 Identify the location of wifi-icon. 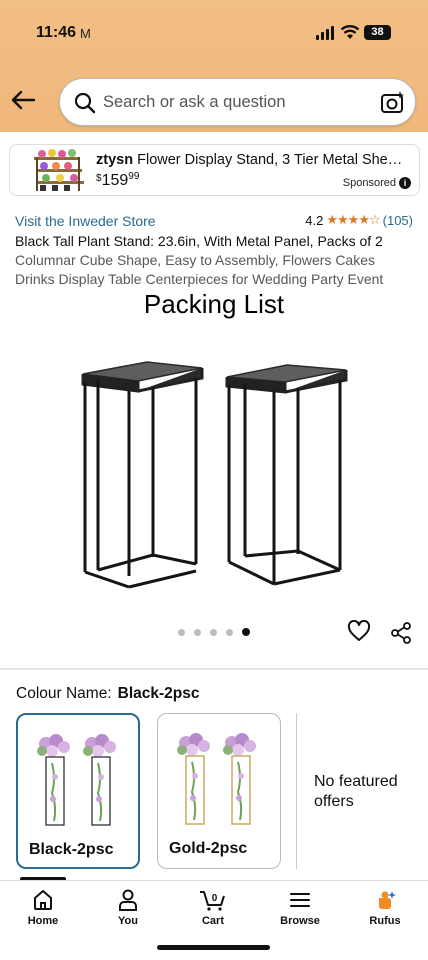
(350, 32).